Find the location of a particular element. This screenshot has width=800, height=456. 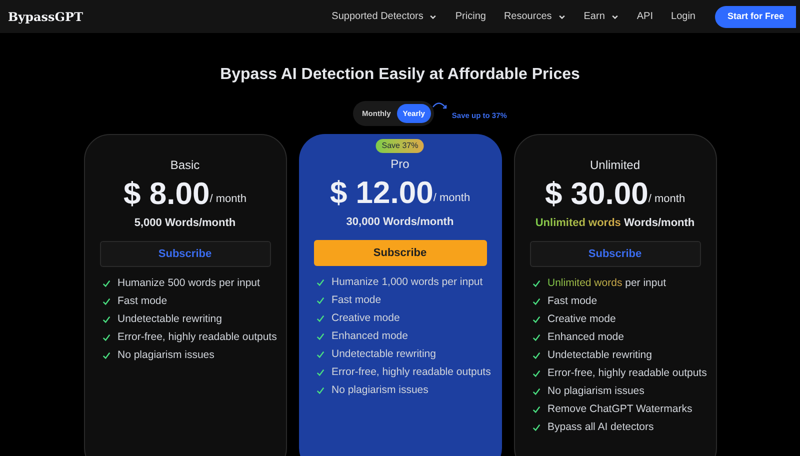

plan-price: $ 30.00 is located at coordinates (596, 194).